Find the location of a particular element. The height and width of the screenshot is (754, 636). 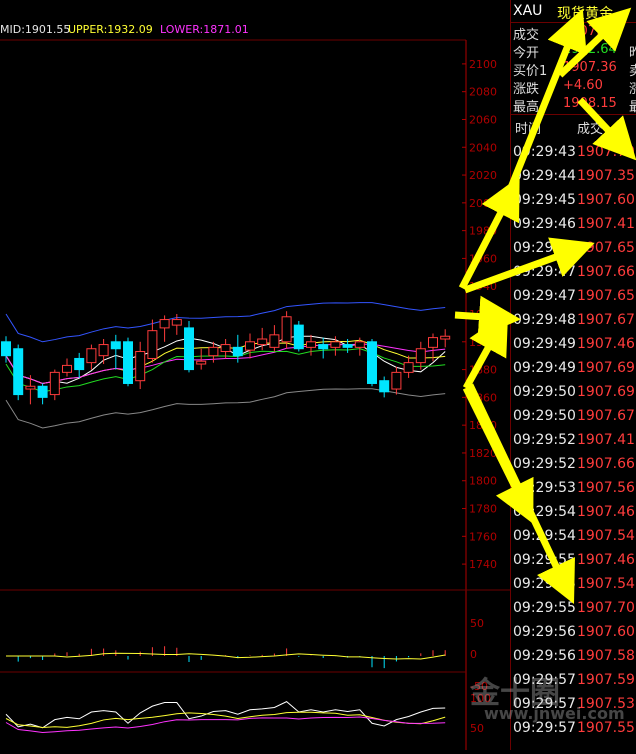

quote-value: 1908.15 is located at coordinates (590, 103).